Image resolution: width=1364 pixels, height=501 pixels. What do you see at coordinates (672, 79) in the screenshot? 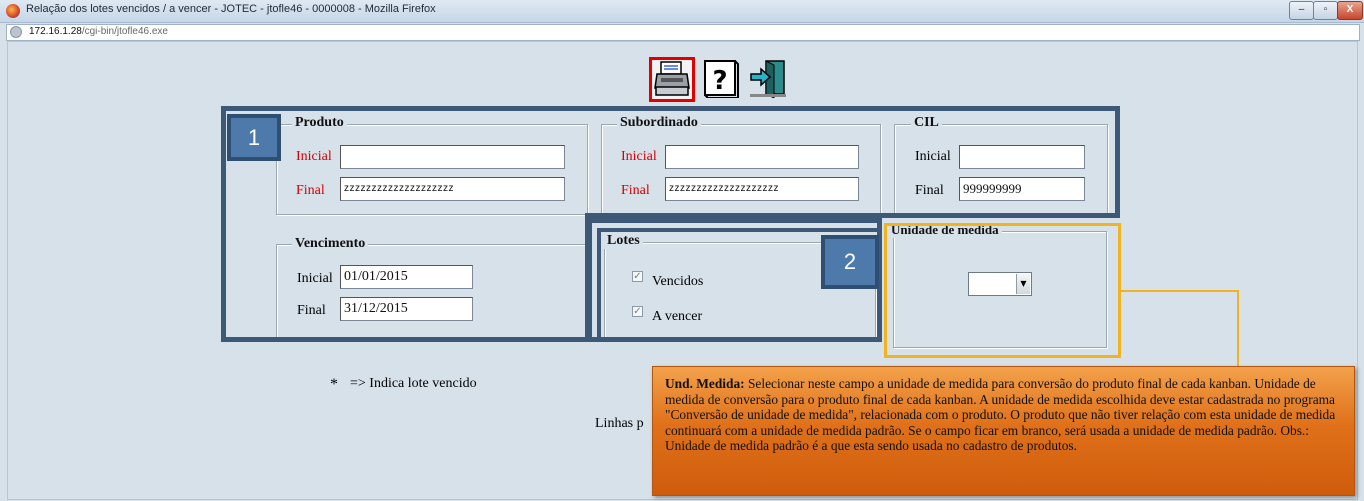
I see `printer-icon` at bounding box center [672, 79].